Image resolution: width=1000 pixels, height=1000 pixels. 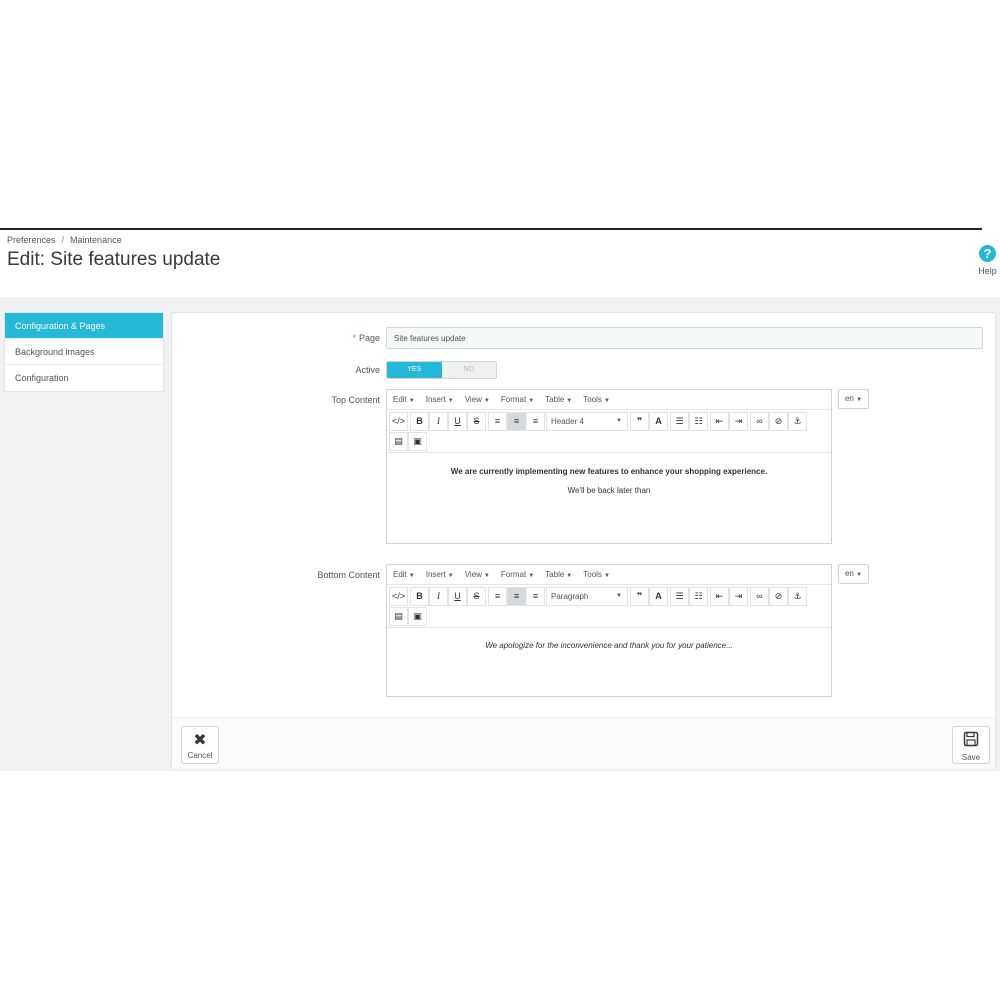 I want to click on help-button: ? Help, so click(x=987, y=260).